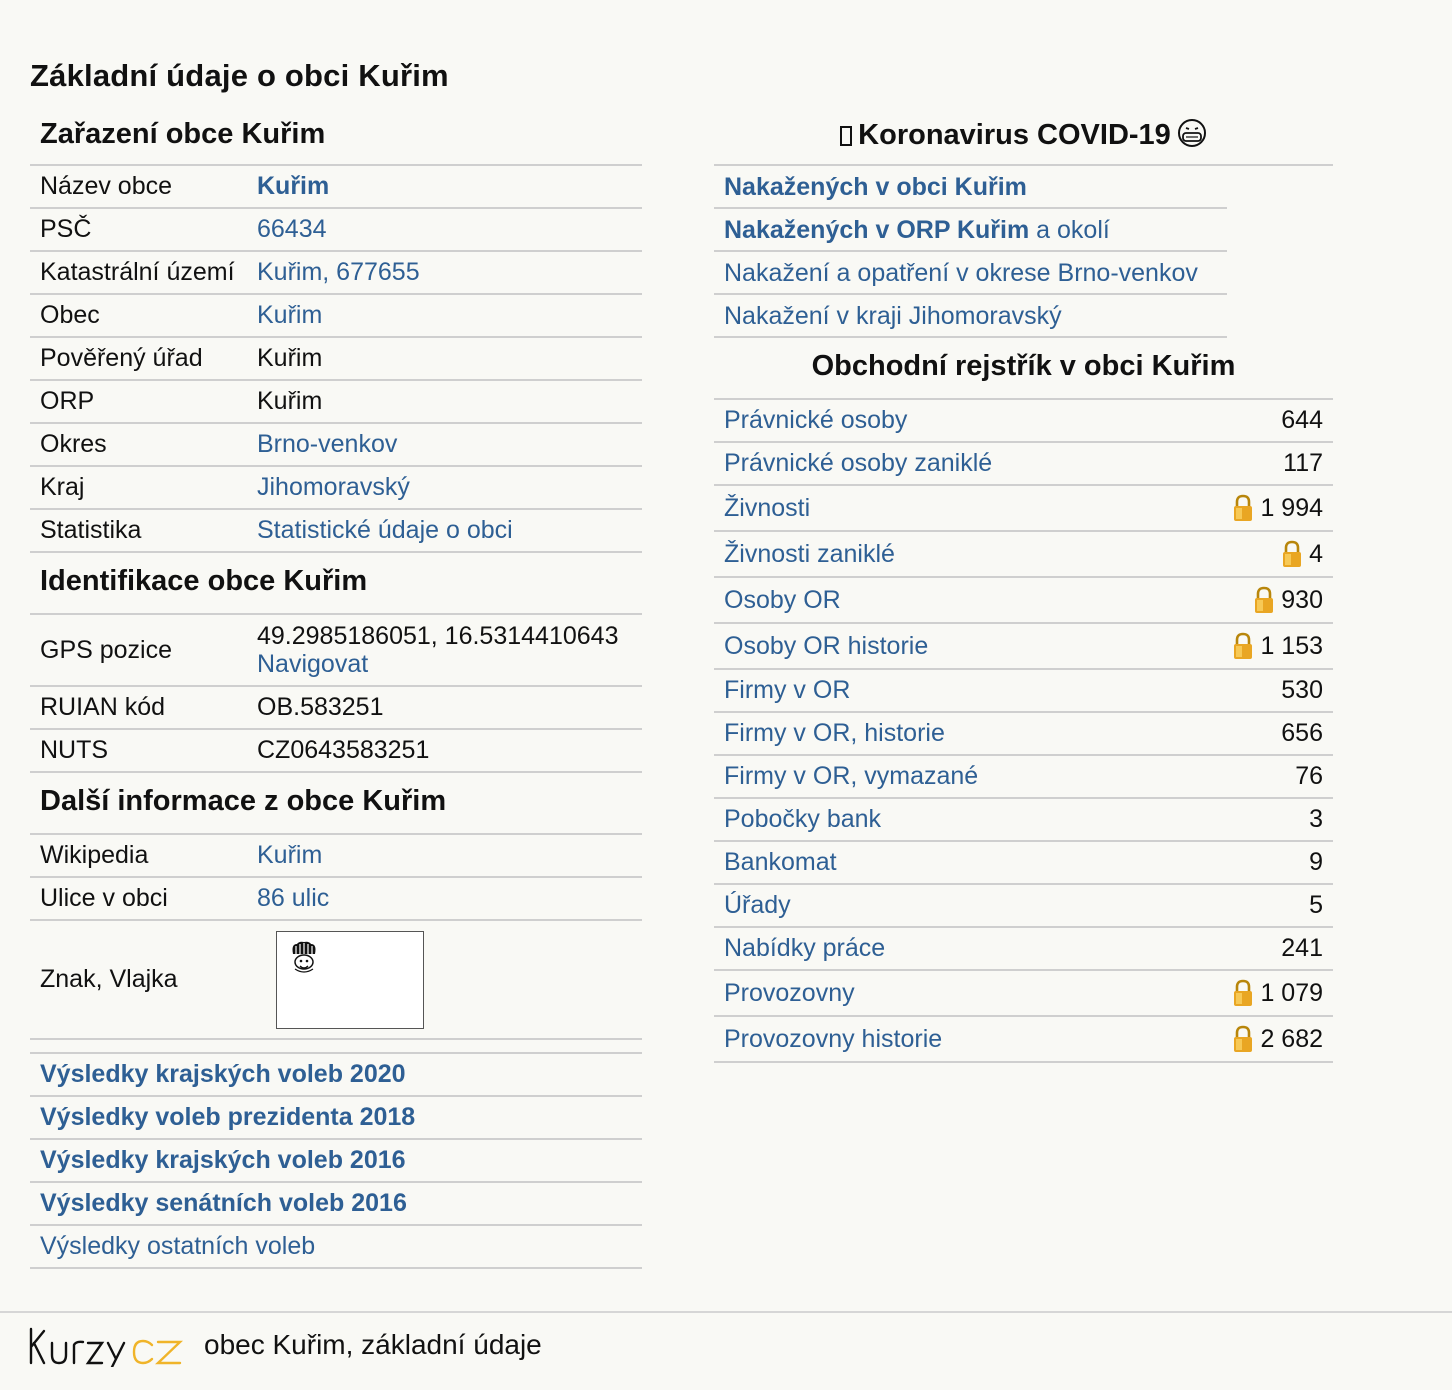 The width and height of the screenshot is (1452, 1390). I want to click on covid-link: Nakažených v obci Kuřim, so click(875, 187).